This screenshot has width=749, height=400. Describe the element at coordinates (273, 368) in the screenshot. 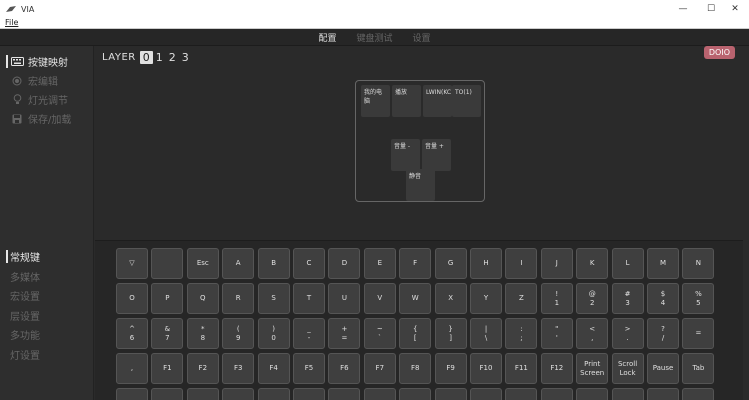

I see `keycode-key: F4` at that location.